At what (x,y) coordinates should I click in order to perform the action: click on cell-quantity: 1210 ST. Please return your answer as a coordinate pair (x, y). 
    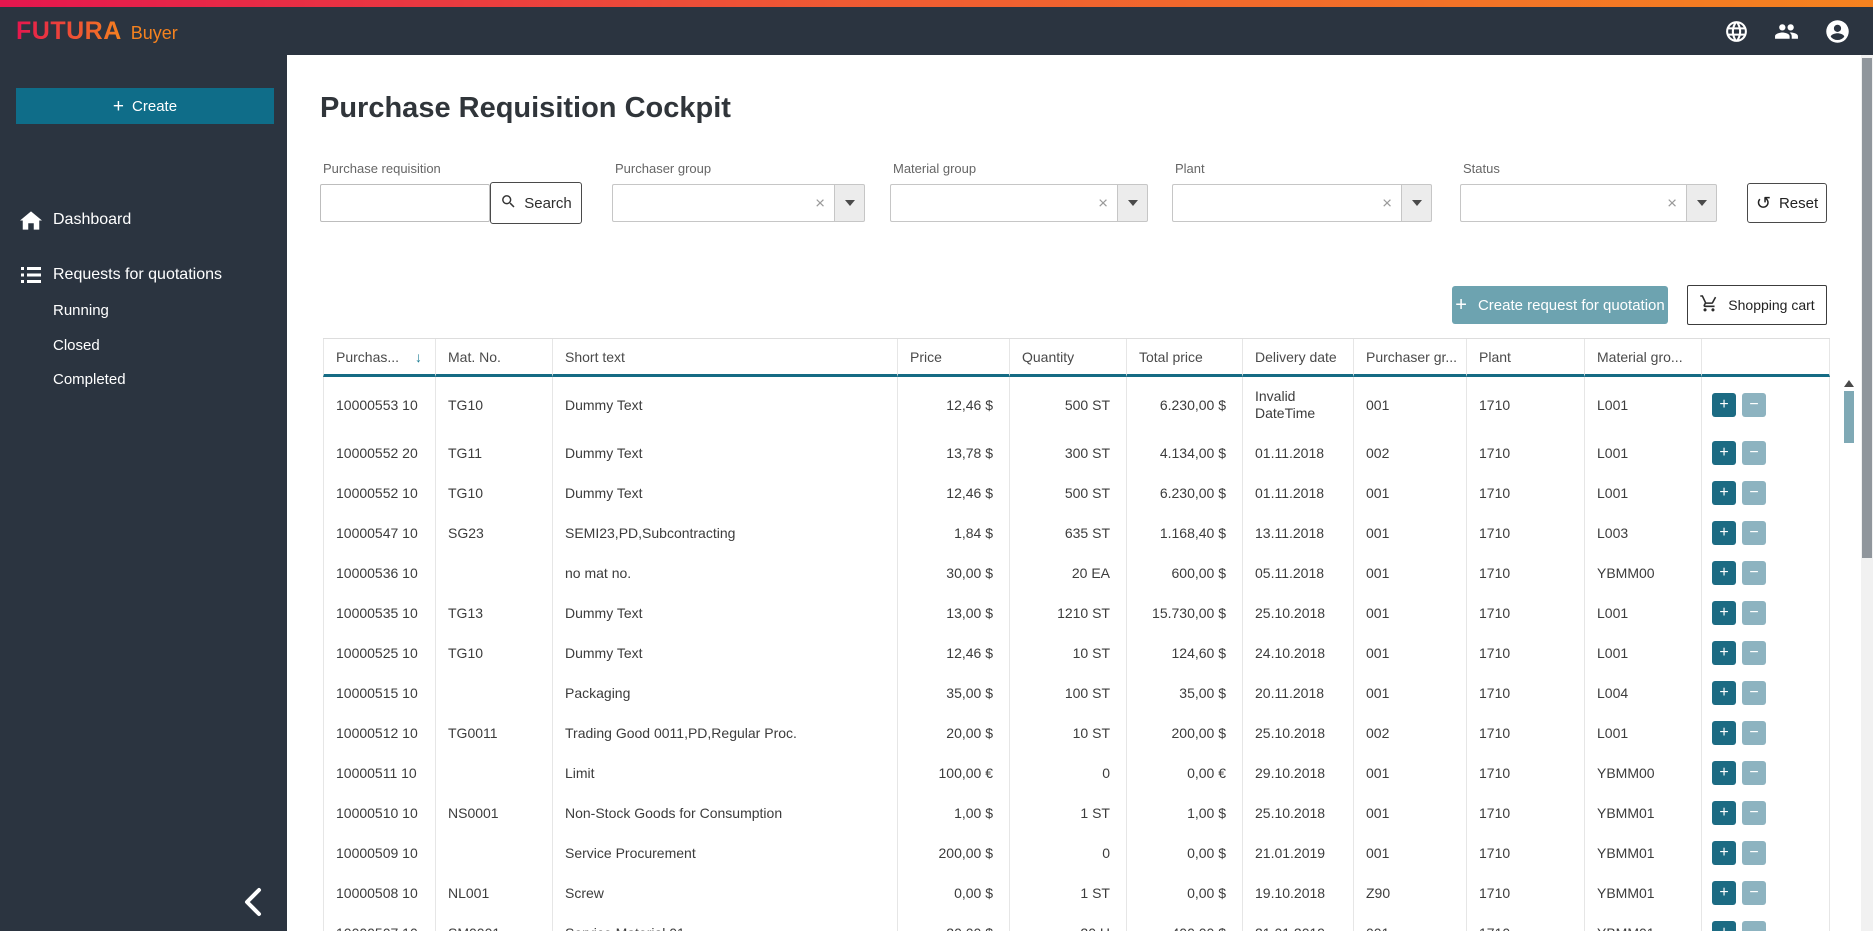
    Looking at the image, I should click on (1068, 613).